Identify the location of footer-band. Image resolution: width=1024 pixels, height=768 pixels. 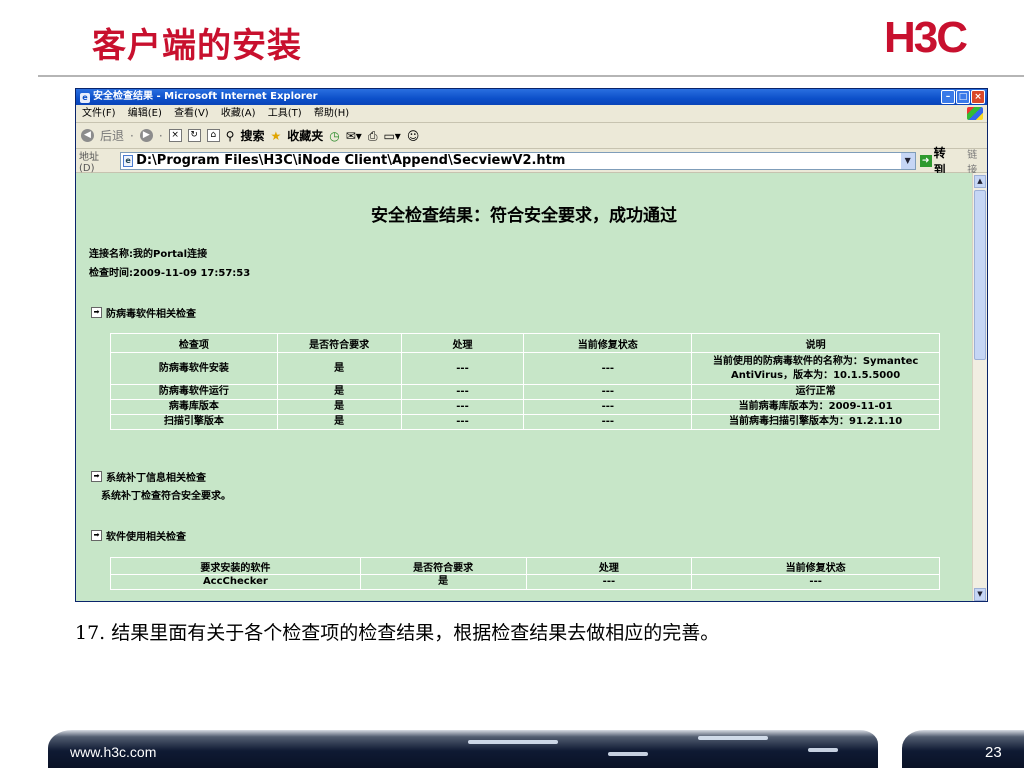
(463, 749).